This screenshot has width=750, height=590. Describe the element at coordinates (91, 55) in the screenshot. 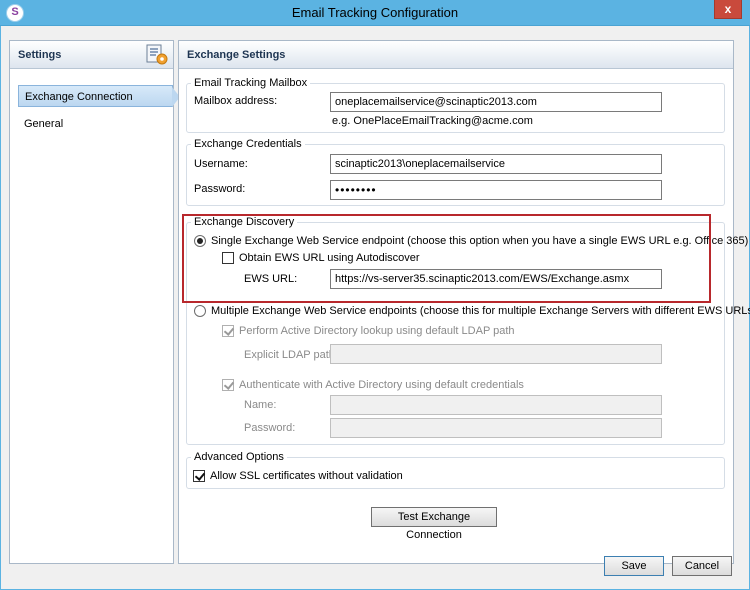

I see `nav-header: Settings` at that location.